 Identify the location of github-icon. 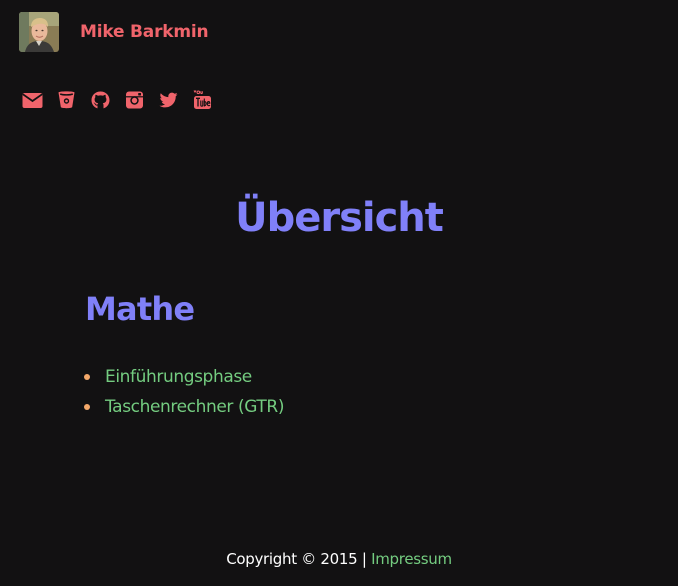
(100, 100).